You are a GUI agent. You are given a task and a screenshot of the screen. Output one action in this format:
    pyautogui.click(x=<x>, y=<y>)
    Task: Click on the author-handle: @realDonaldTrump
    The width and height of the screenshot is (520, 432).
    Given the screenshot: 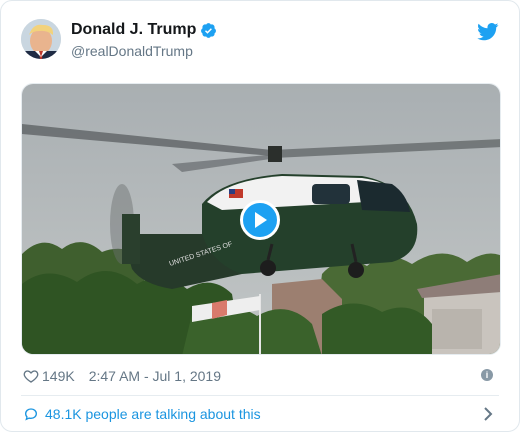 What is the action you would take?
    pyautogui.click(x=132, y=51)
    